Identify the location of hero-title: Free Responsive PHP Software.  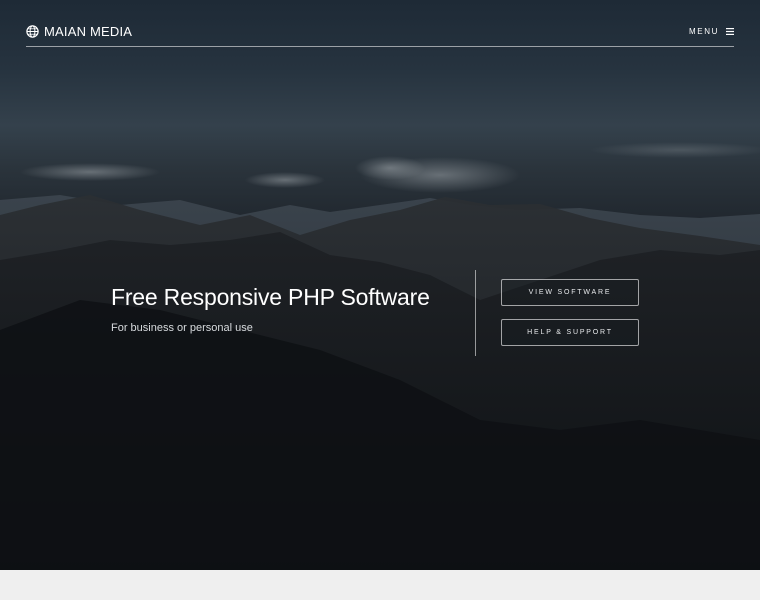
(270, 297).